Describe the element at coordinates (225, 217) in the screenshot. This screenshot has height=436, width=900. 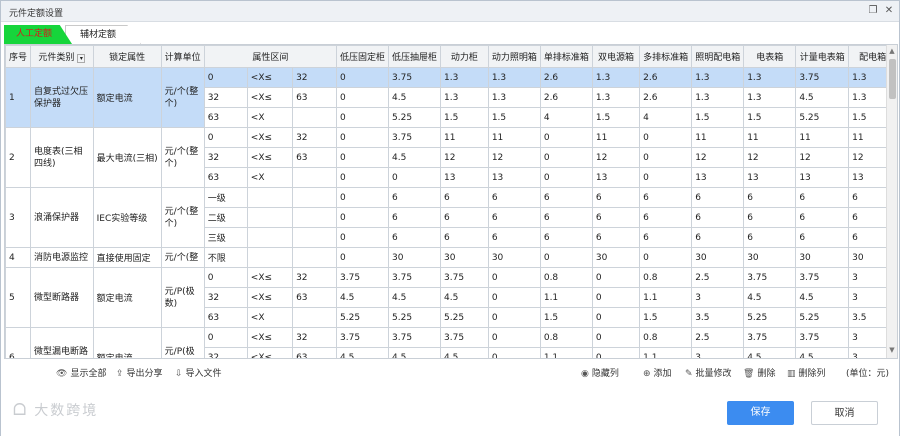
I see `range-lower-cell: 二级` at that location.